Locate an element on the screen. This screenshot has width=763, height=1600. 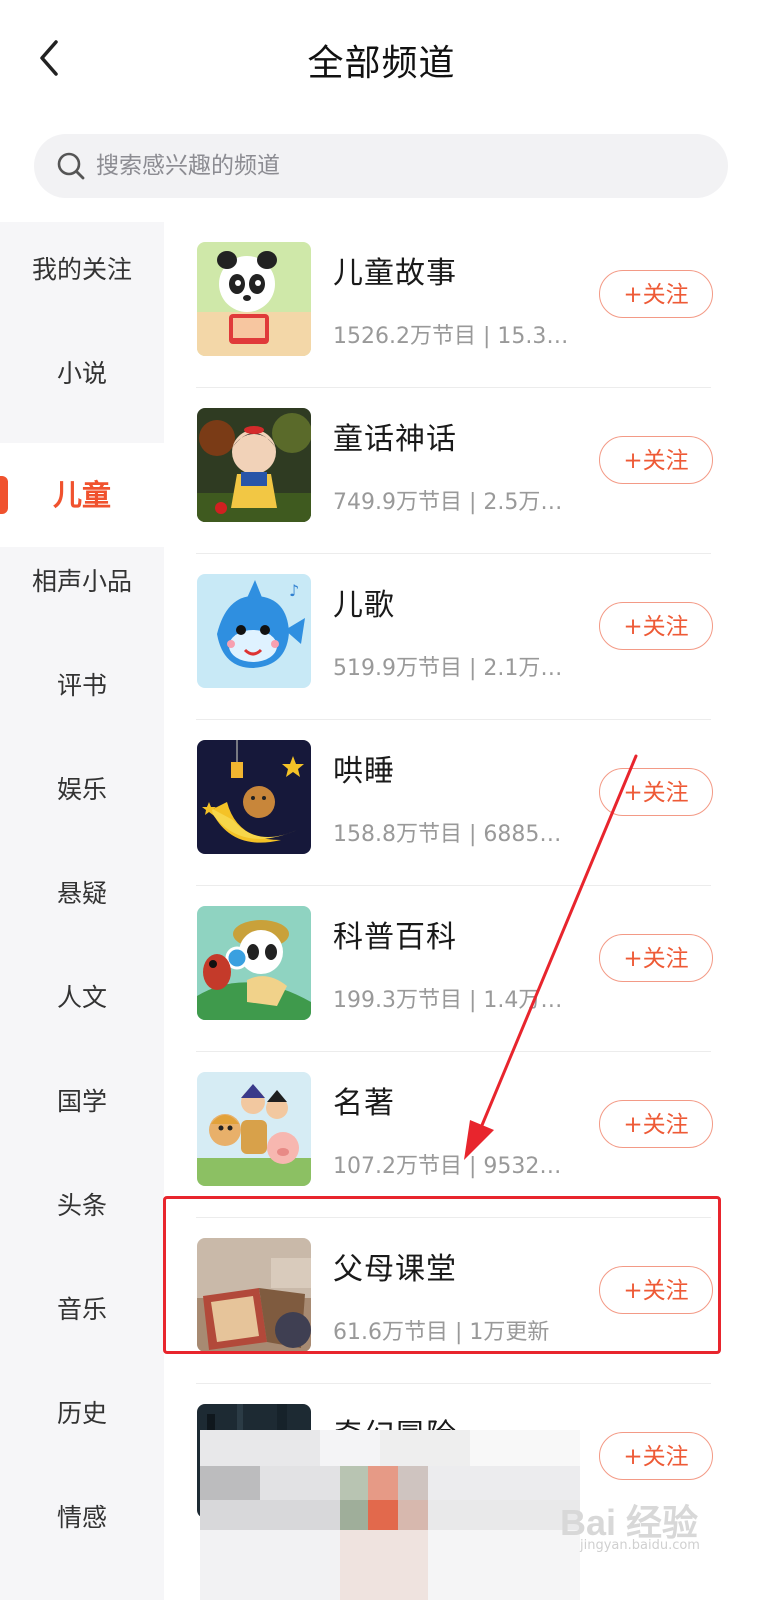
channel-name: 名著 is located at coordinates (364, 1103).